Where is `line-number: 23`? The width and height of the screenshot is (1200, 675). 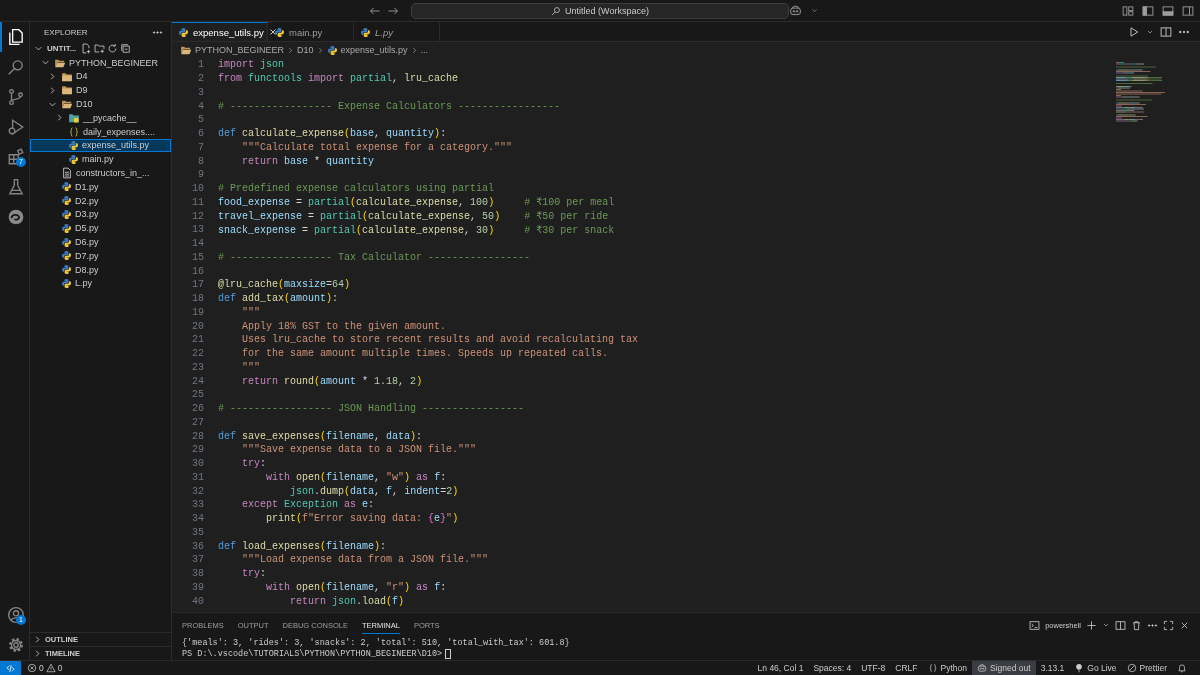
line-number: 23 is located at coordinates (197, 367).